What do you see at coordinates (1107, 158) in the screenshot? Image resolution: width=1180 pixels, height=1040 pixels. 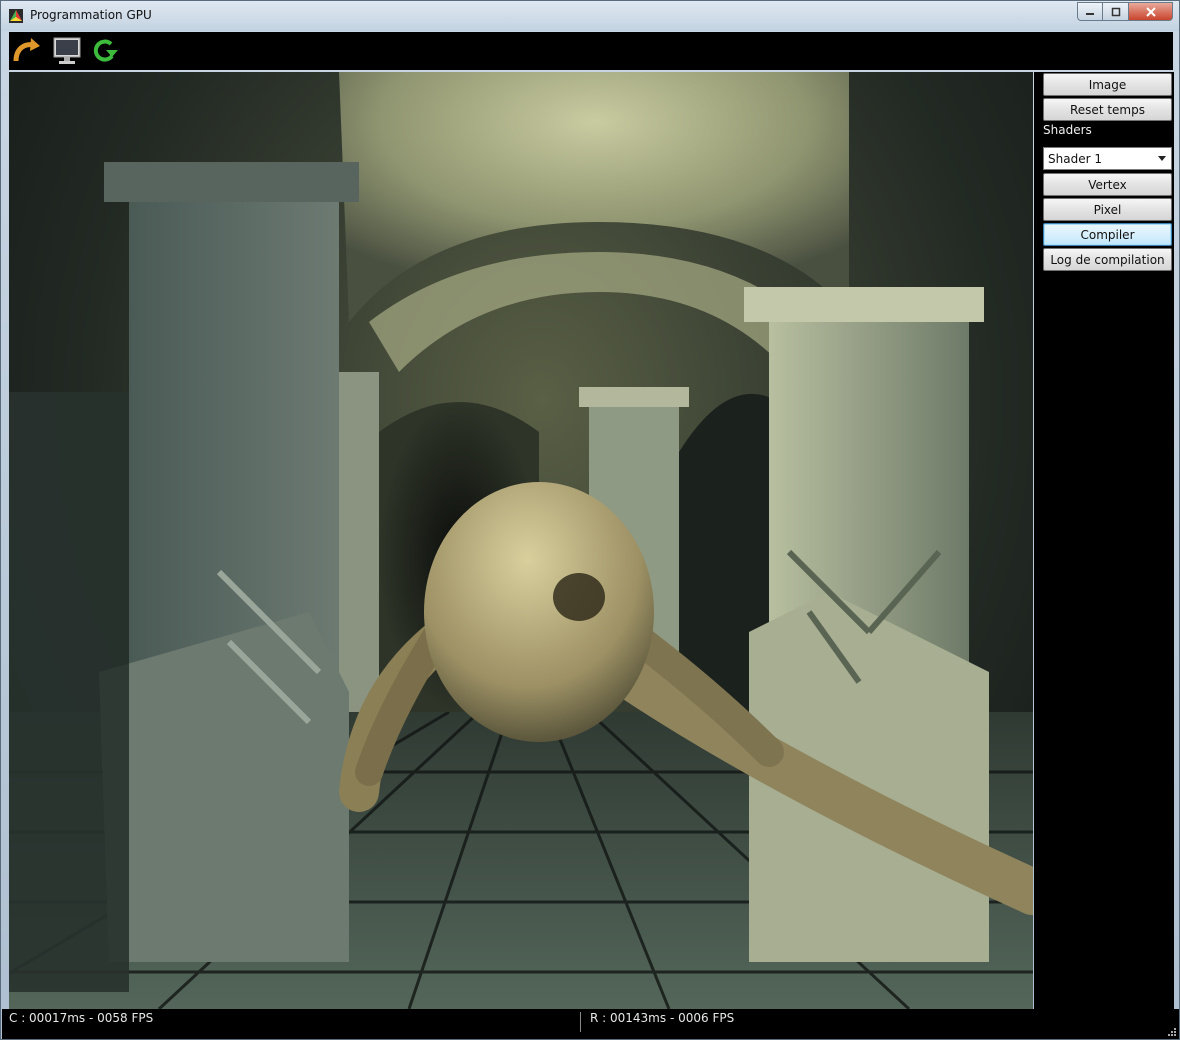 I see `shader-select: Shader 1` at bounding box center [1107, 158].